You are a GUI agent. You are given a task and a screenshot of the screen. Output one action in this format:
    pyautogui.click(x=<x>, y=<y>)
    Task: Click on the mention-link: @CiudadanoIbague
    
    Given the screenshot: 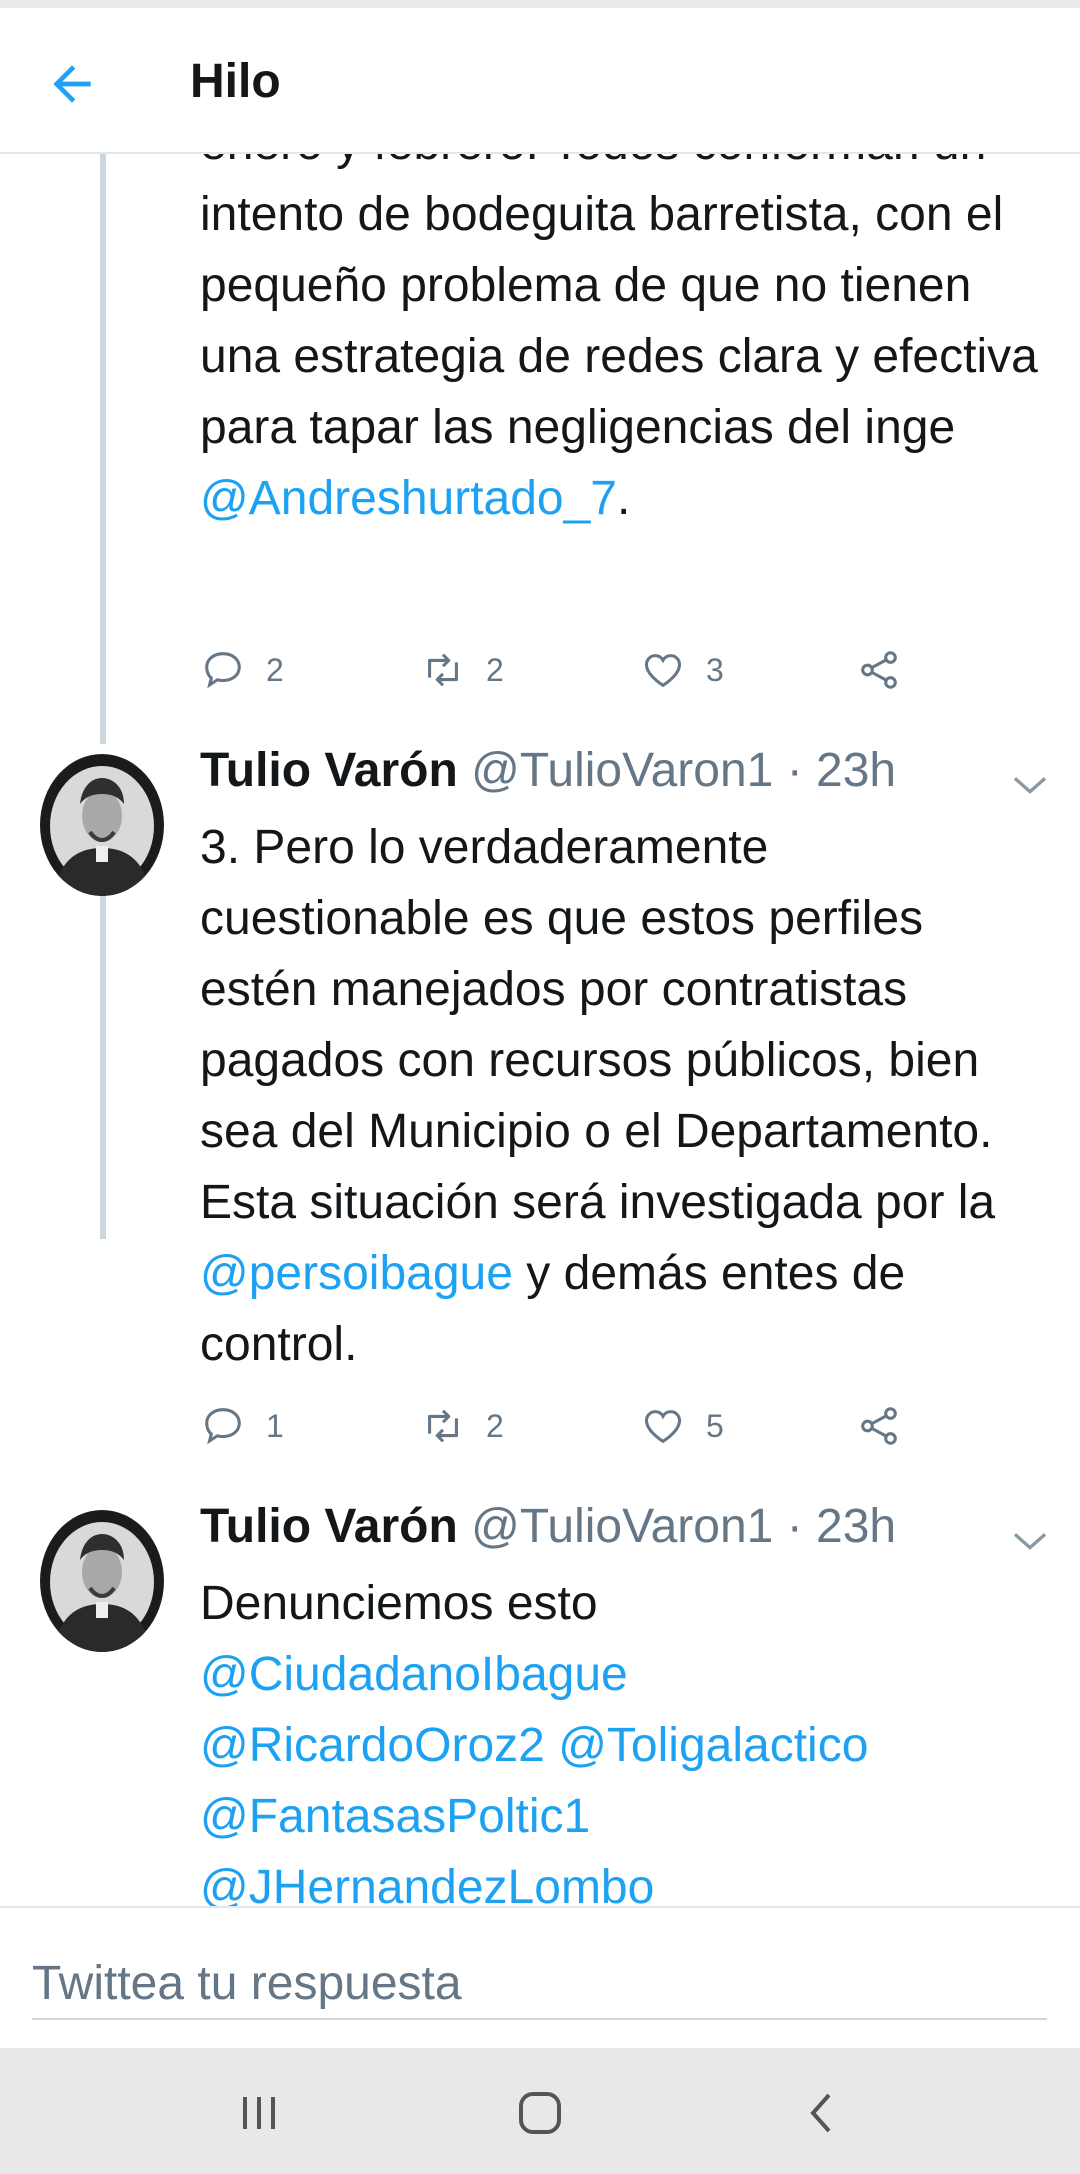 What is the action you would take?
    pyautogui.click(x=414, y=1674)
    